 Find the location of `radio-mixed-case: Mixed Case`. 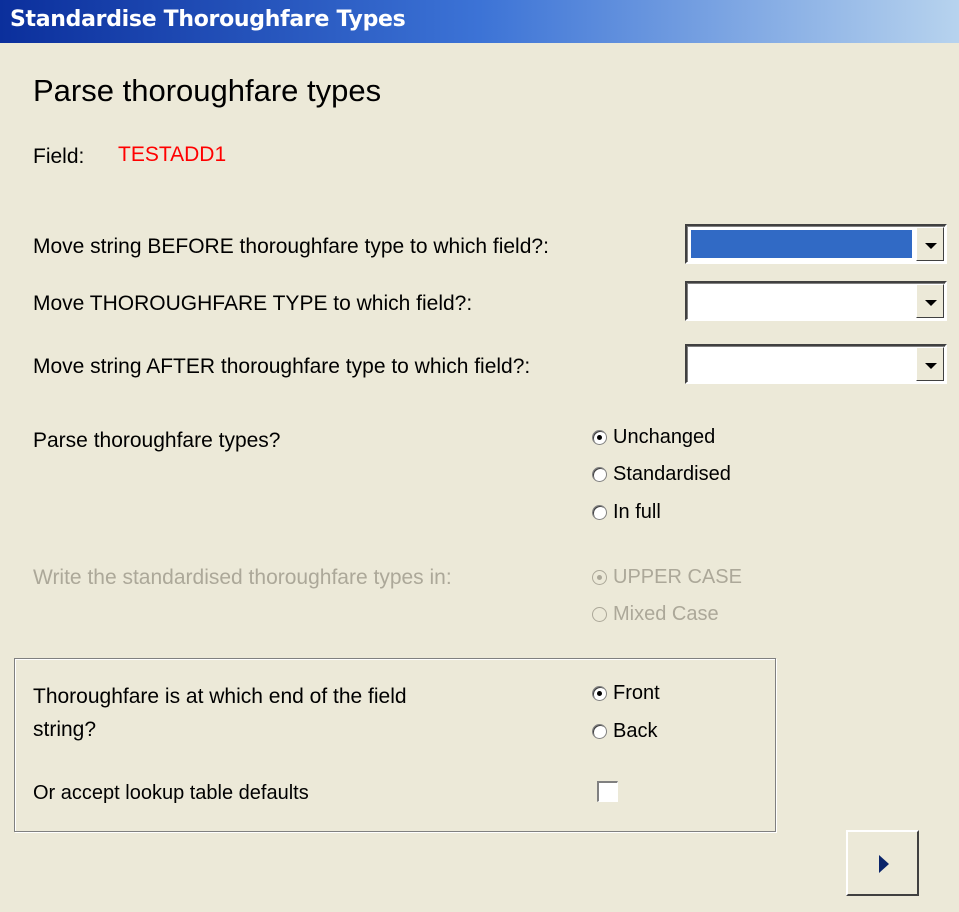

radio-mixed-case: Mixed Case is located at coordinates (655, 614).